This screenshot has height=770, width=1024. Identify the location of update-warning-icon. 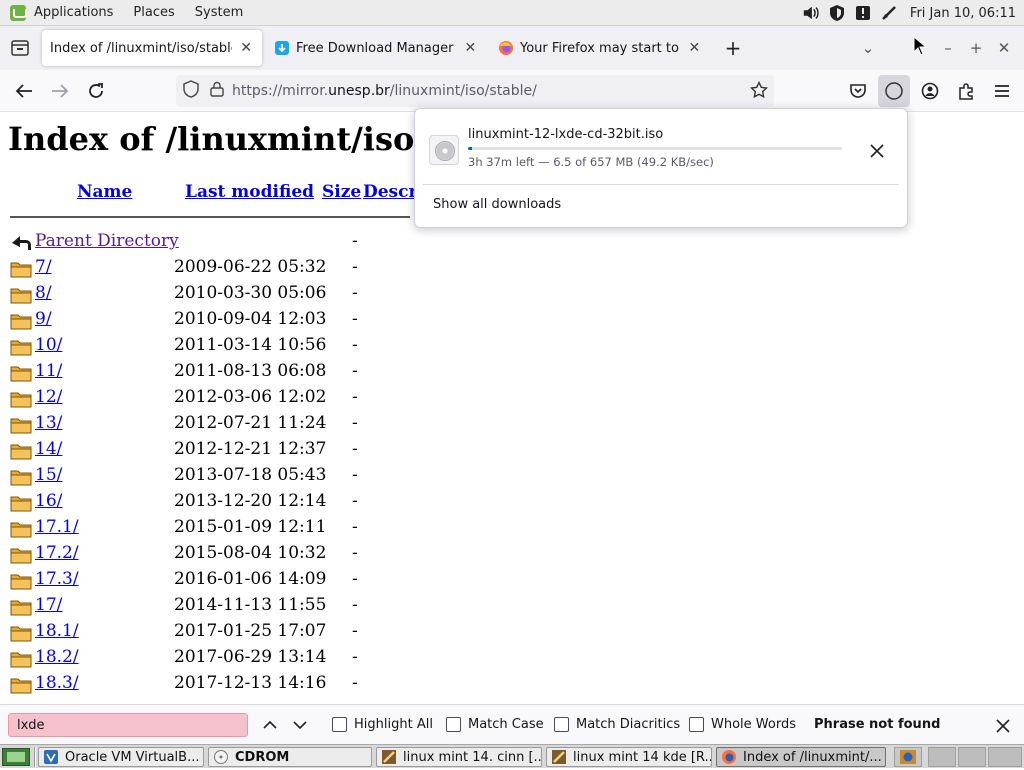
(863, 13).